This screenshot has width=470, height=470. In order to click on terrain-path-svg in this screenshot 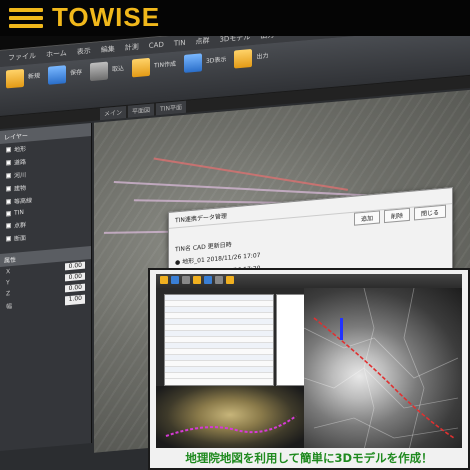, I will do `click(231, 426)`.